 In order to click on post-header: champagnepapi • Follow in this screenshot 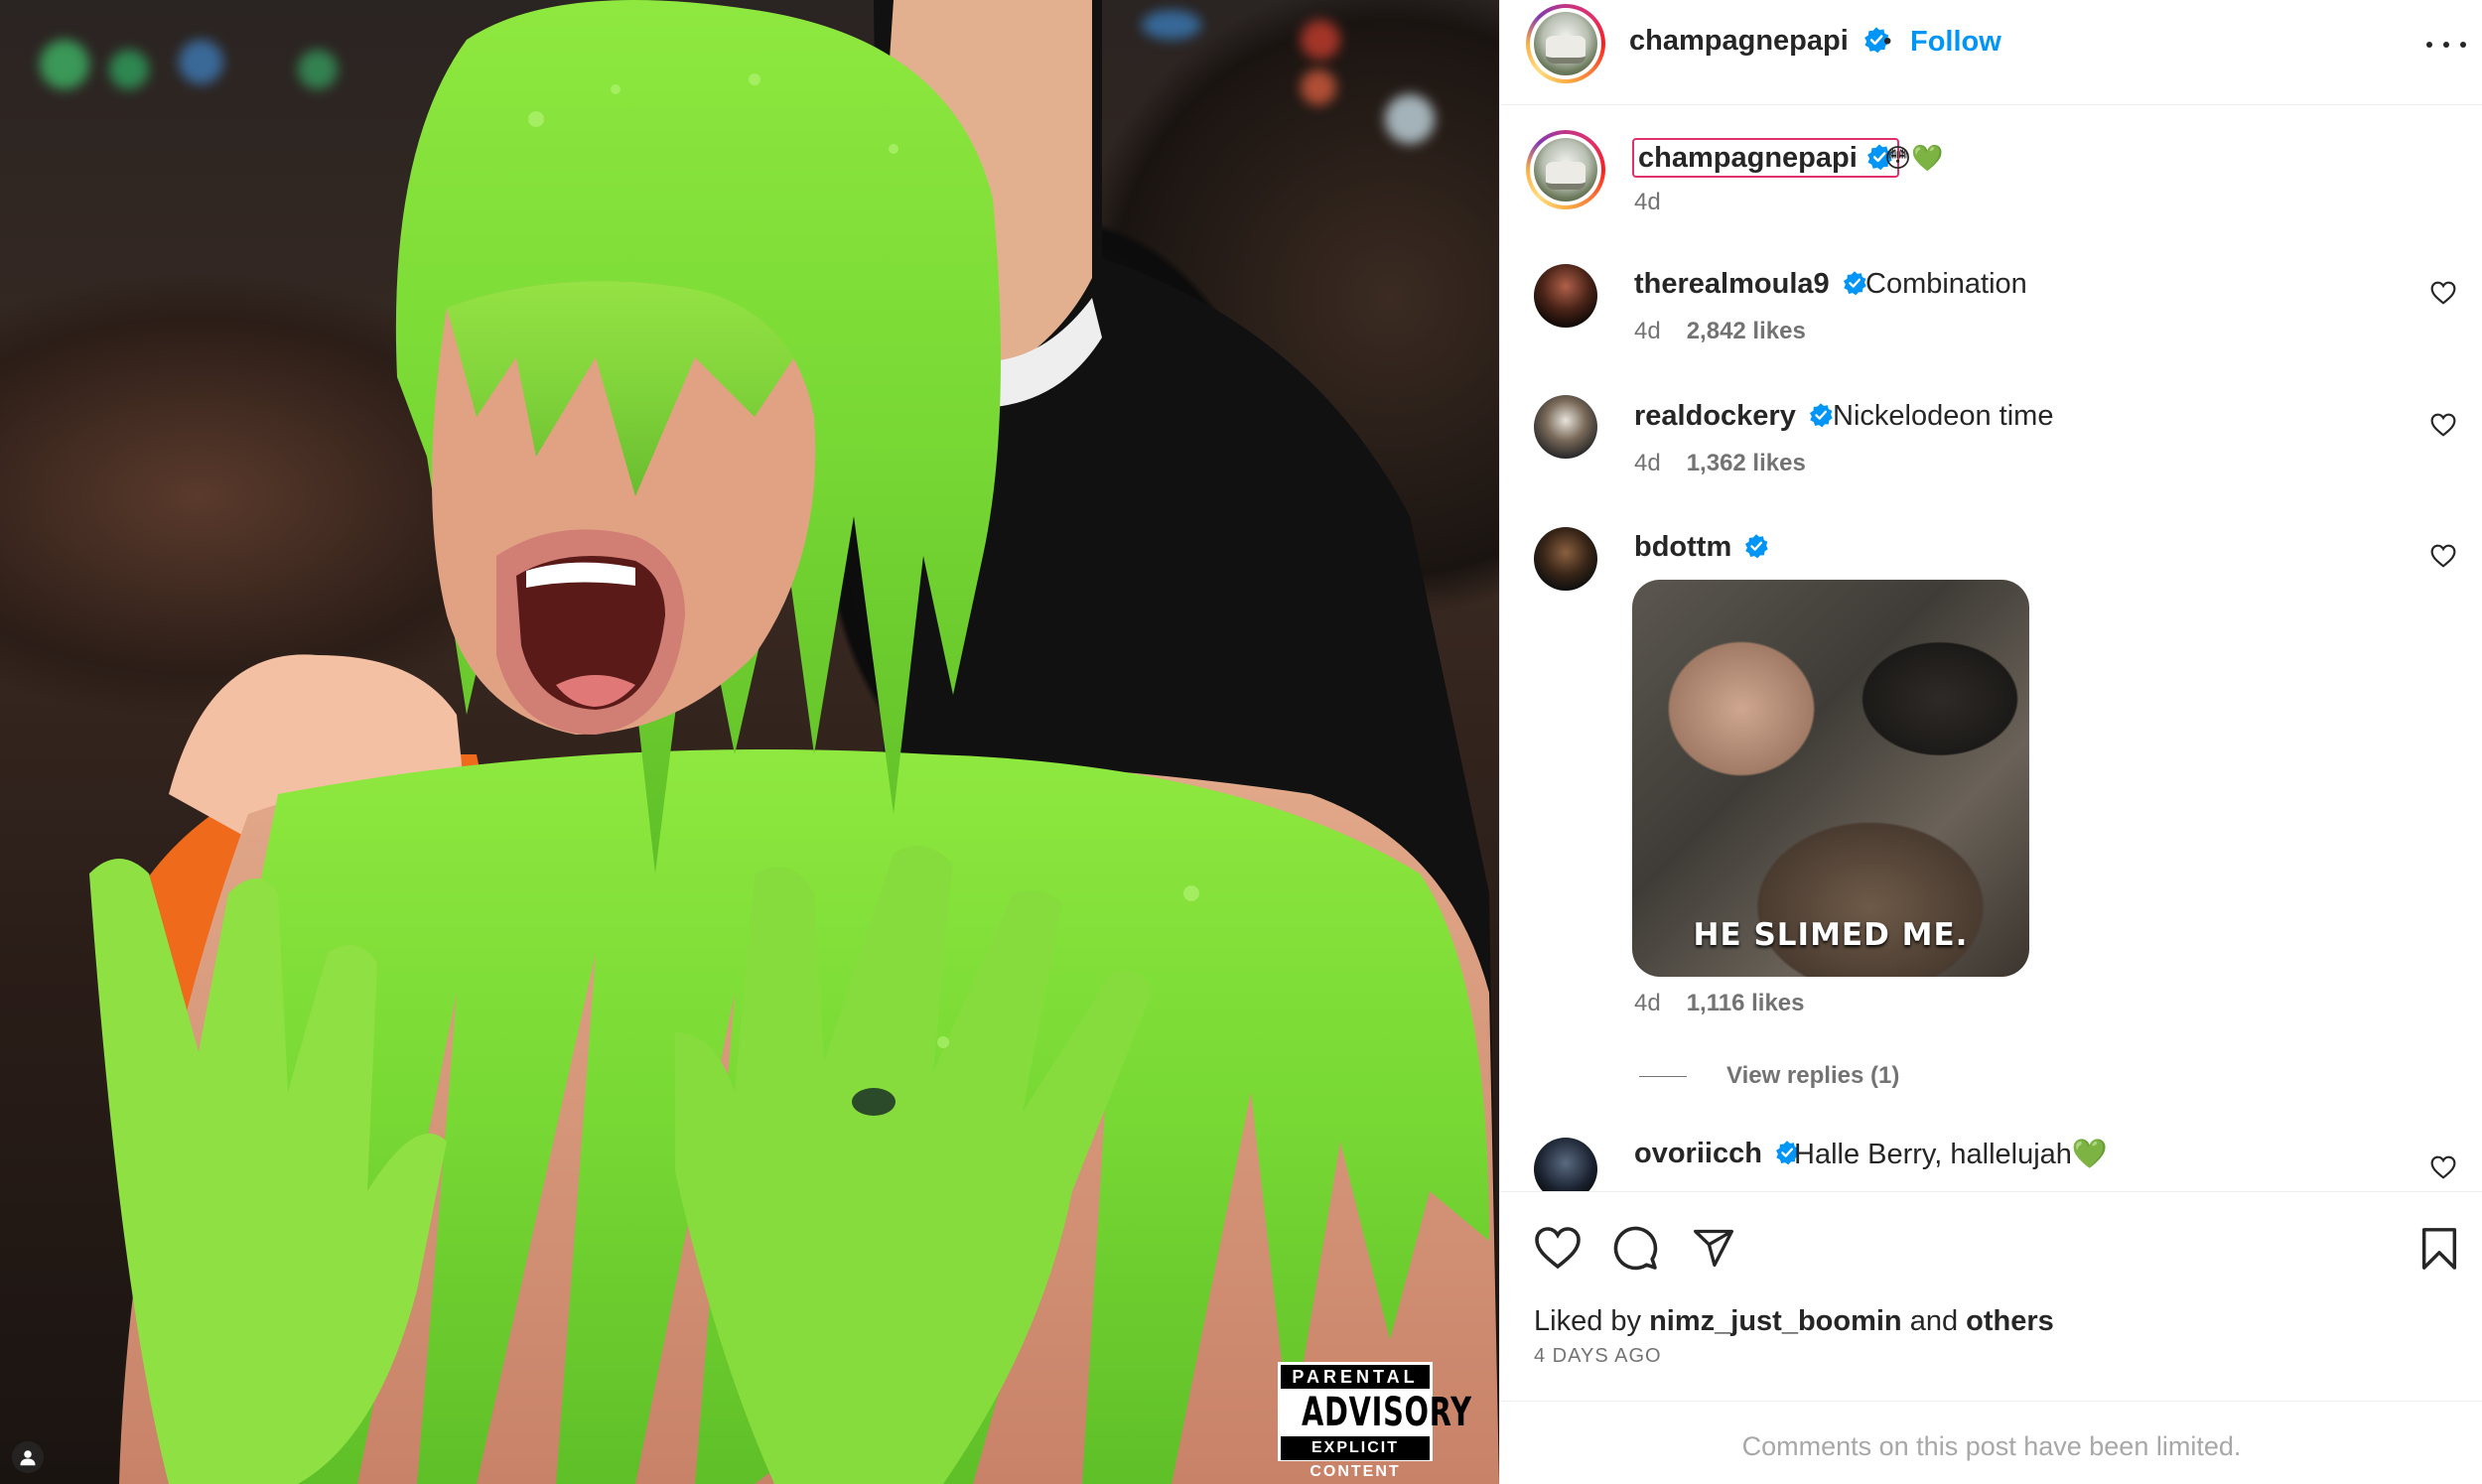, I will do `click(1991, 52)`.